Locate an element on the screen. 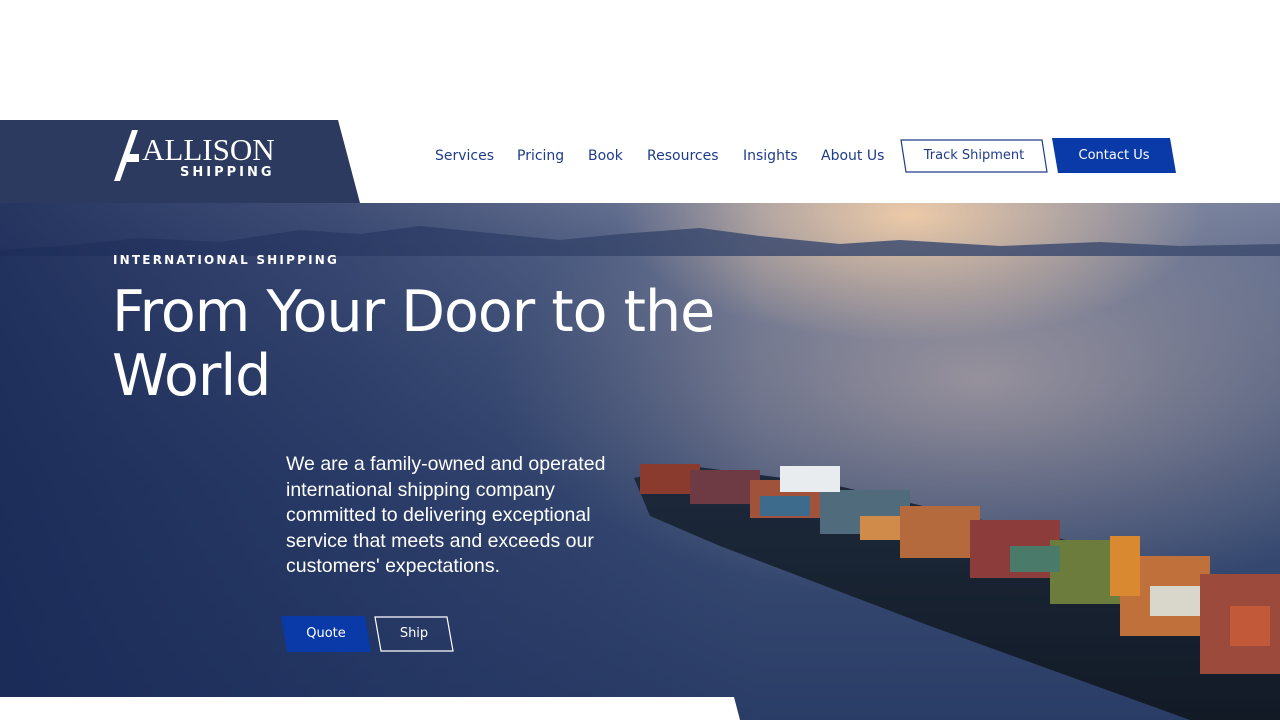  brand-subtitle: SHIPPING is located at coordinates (227, 172).